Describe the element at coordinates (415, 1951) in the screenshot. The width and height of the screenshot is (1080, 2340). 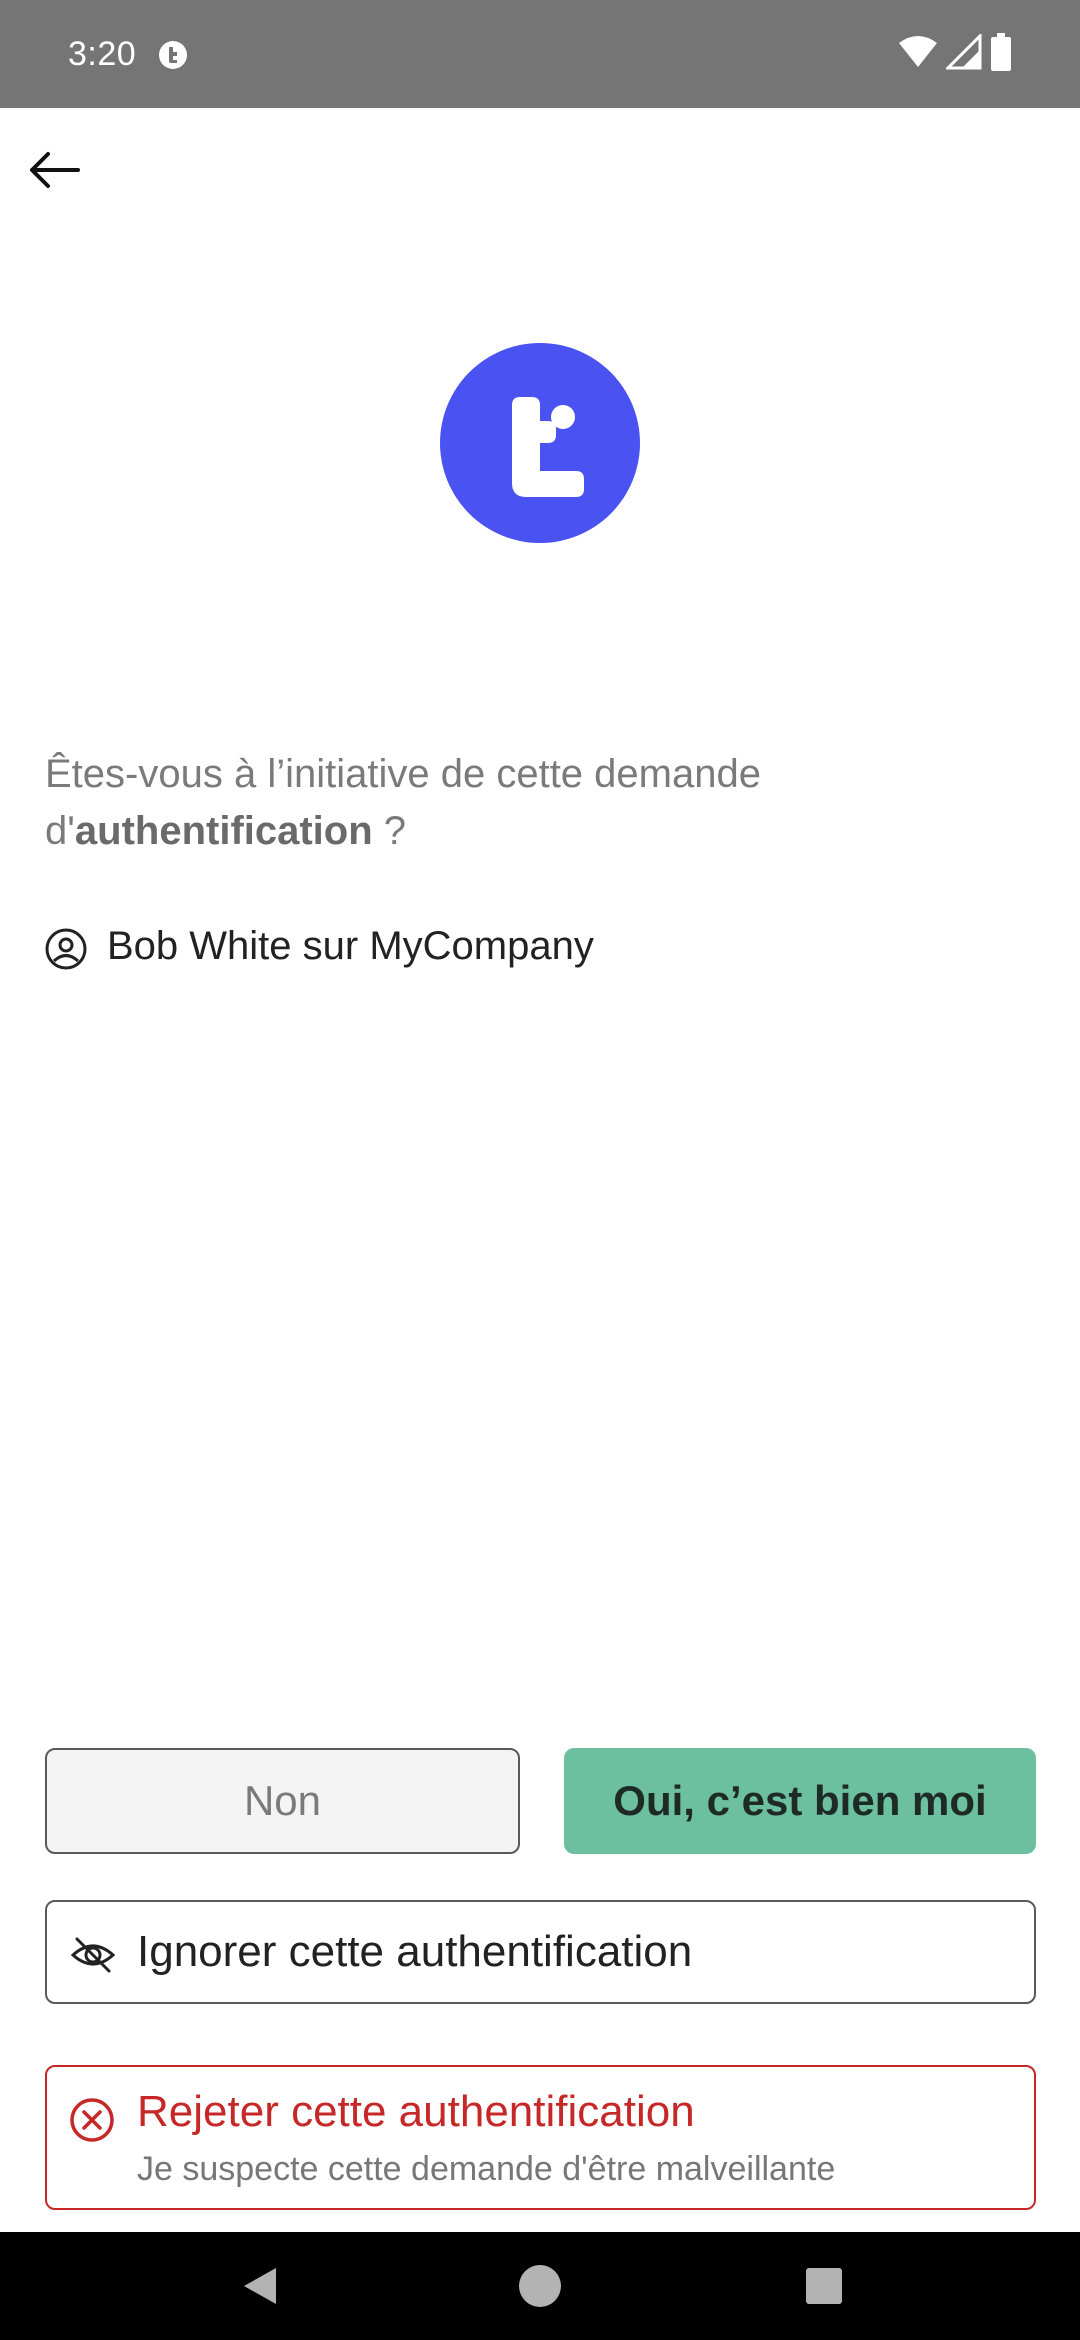
I see `ignore-label: Ignorer cette authentification` at that location.